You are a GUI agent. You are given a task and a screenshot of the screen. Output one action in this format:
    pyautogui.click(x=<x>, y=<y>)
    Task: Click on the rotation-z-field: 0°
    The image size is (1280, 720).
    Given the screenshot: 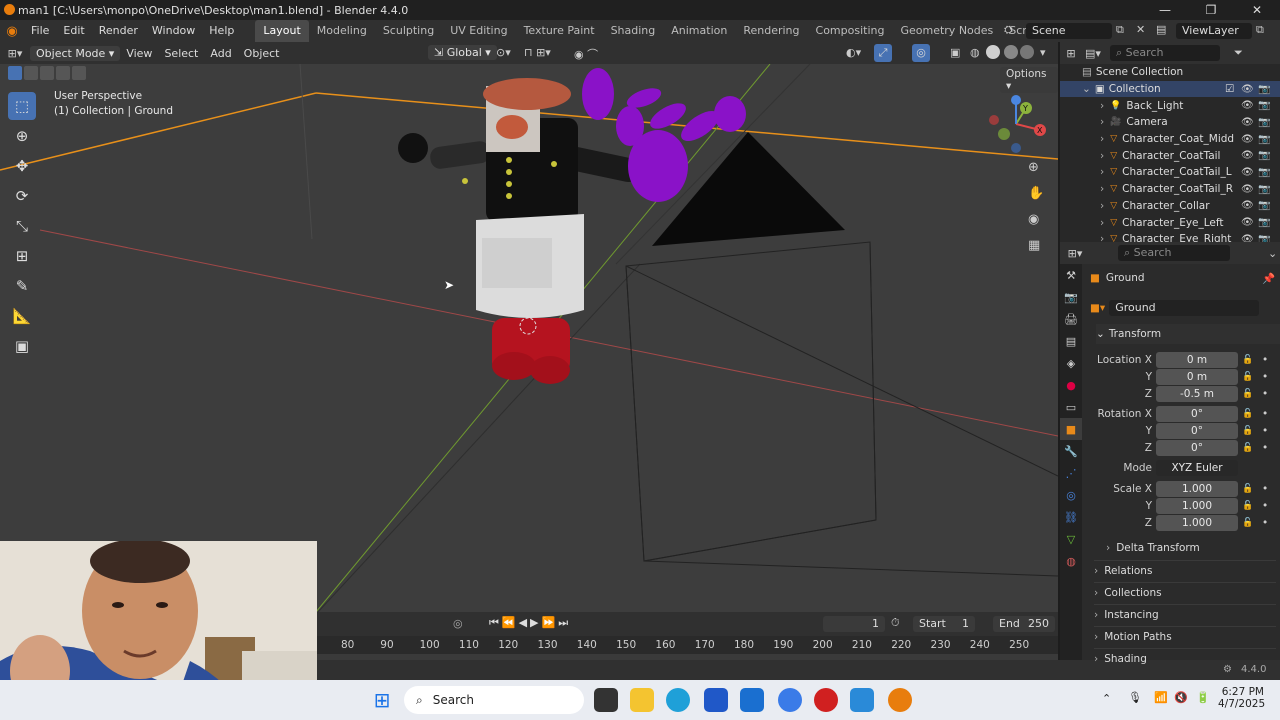 What is the action you would take?
    pyautogui.click(x=1197, y=448)
    